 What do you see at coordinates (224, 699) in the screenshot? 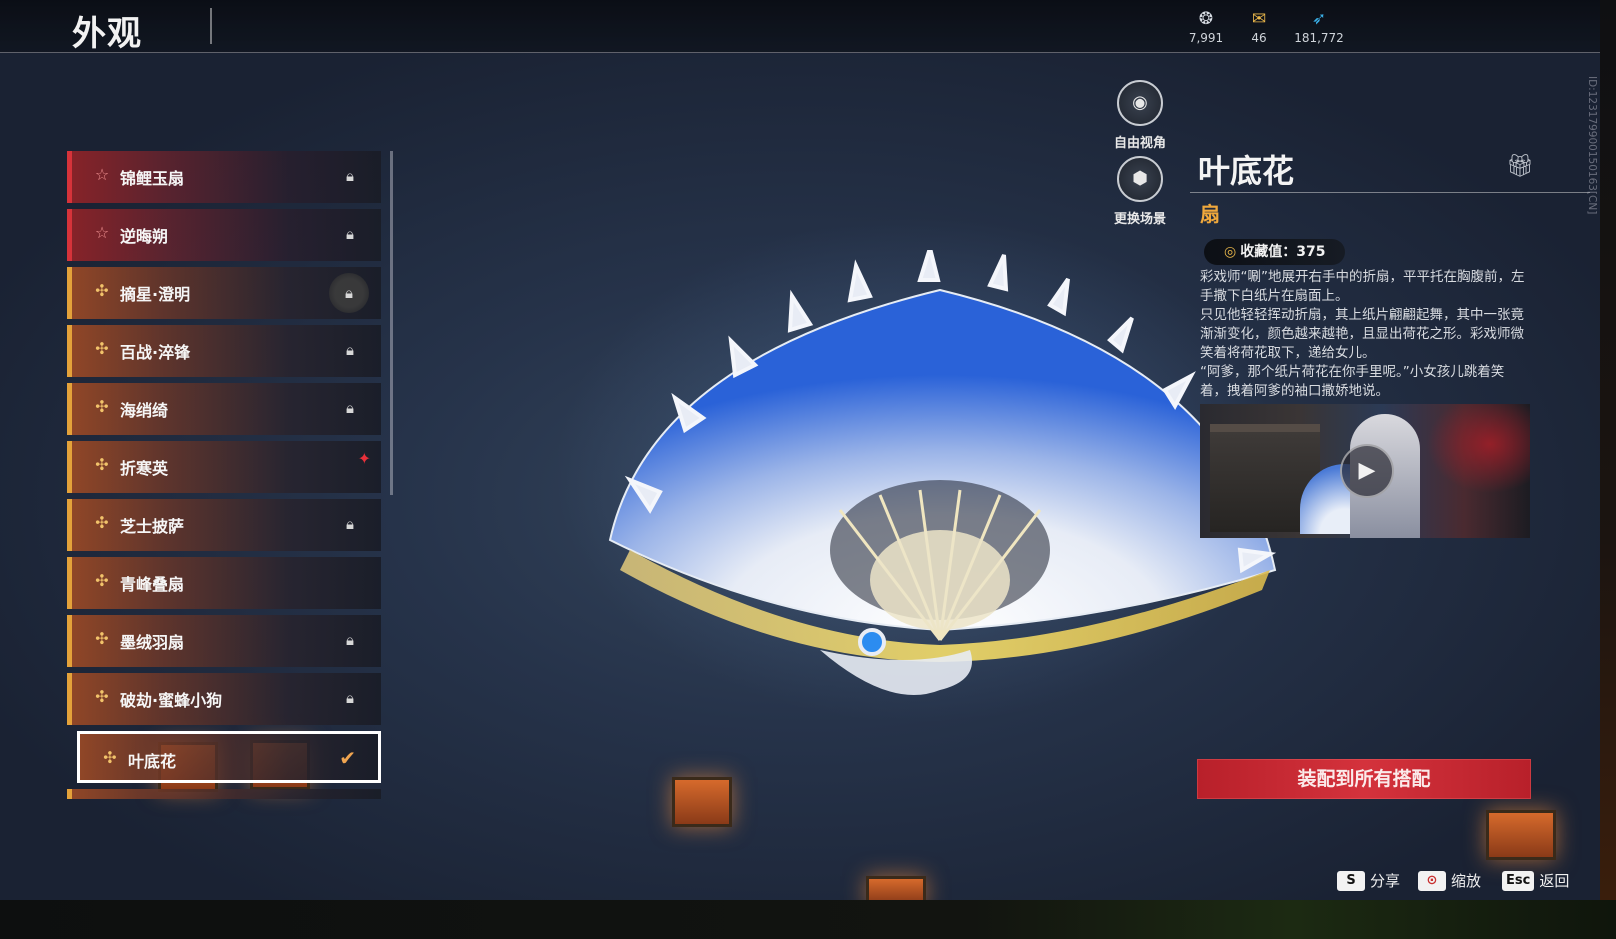
I see `list-item: ✣ 破劫·蜜蜂小狗 🔒︎` at bounding box center [224, 699].